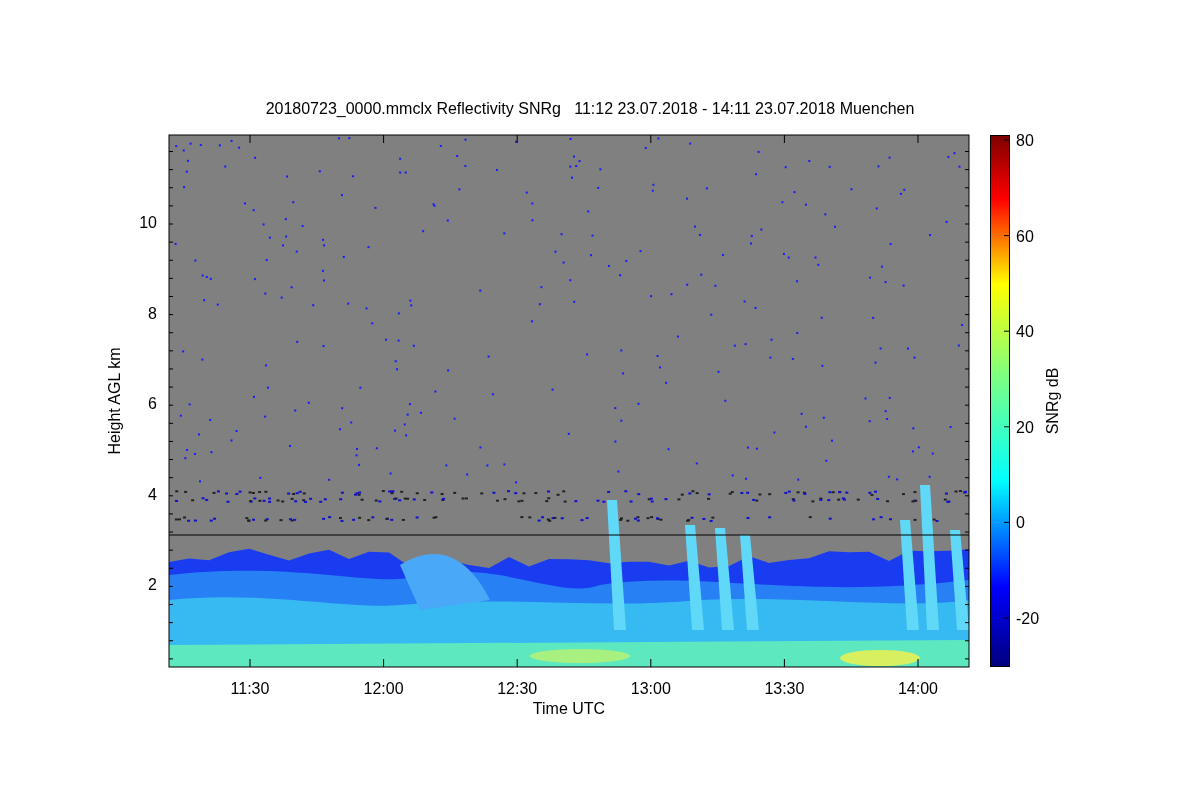 This screenshot has width=1200, height=800. Describe the element at coordinates (1025, 332) in the screenshot. I see `tick-label: 40` at that location.